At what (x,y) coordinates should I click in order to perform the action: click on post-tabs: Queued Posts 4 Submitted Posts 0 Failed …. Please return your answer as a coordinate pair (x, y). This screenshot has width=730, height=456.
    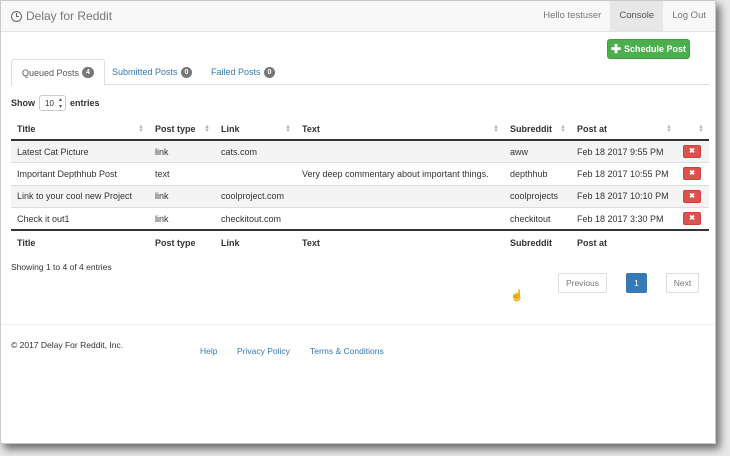
    Looking at the image, I should click on (360, 72).